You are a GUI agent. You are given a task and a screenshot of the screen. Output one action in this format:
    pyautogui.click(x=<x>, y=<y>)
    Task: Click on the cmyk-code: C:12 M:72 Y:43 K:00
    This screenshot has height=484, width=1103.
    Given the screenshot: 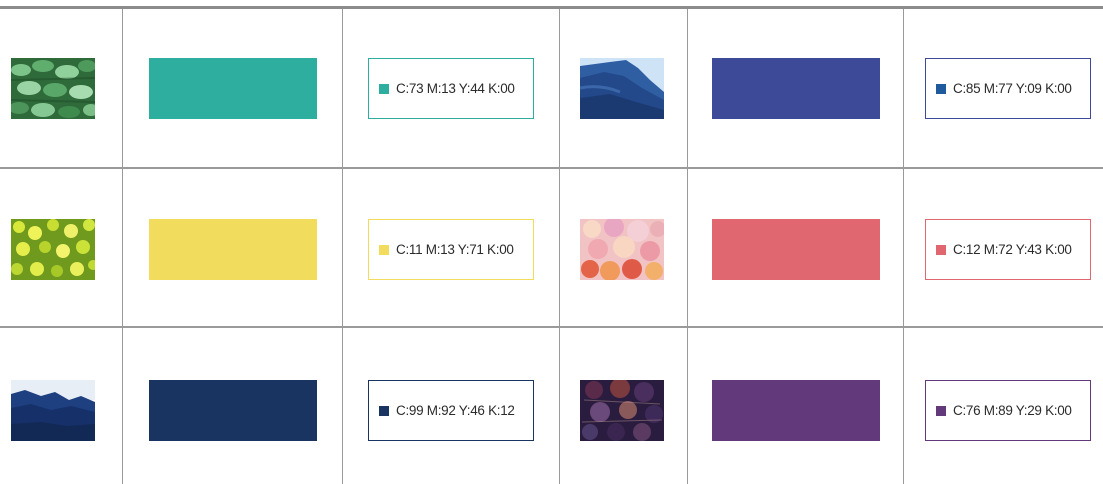 What is the action you would take?
    pyautogui.click(x=1012, y=249)
    